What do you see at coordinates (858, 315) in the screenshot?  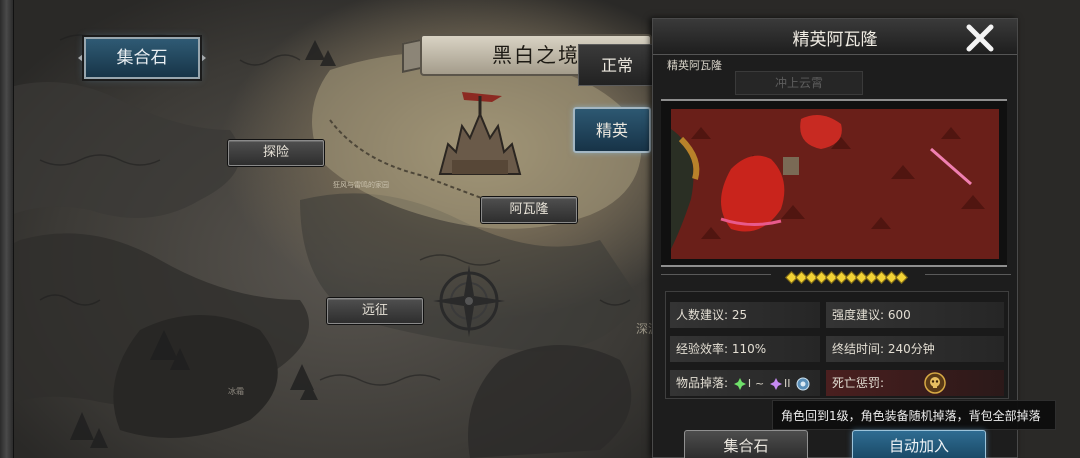 I see `stat-strength-label: 强度建议:` at bounding box center [858, 315].